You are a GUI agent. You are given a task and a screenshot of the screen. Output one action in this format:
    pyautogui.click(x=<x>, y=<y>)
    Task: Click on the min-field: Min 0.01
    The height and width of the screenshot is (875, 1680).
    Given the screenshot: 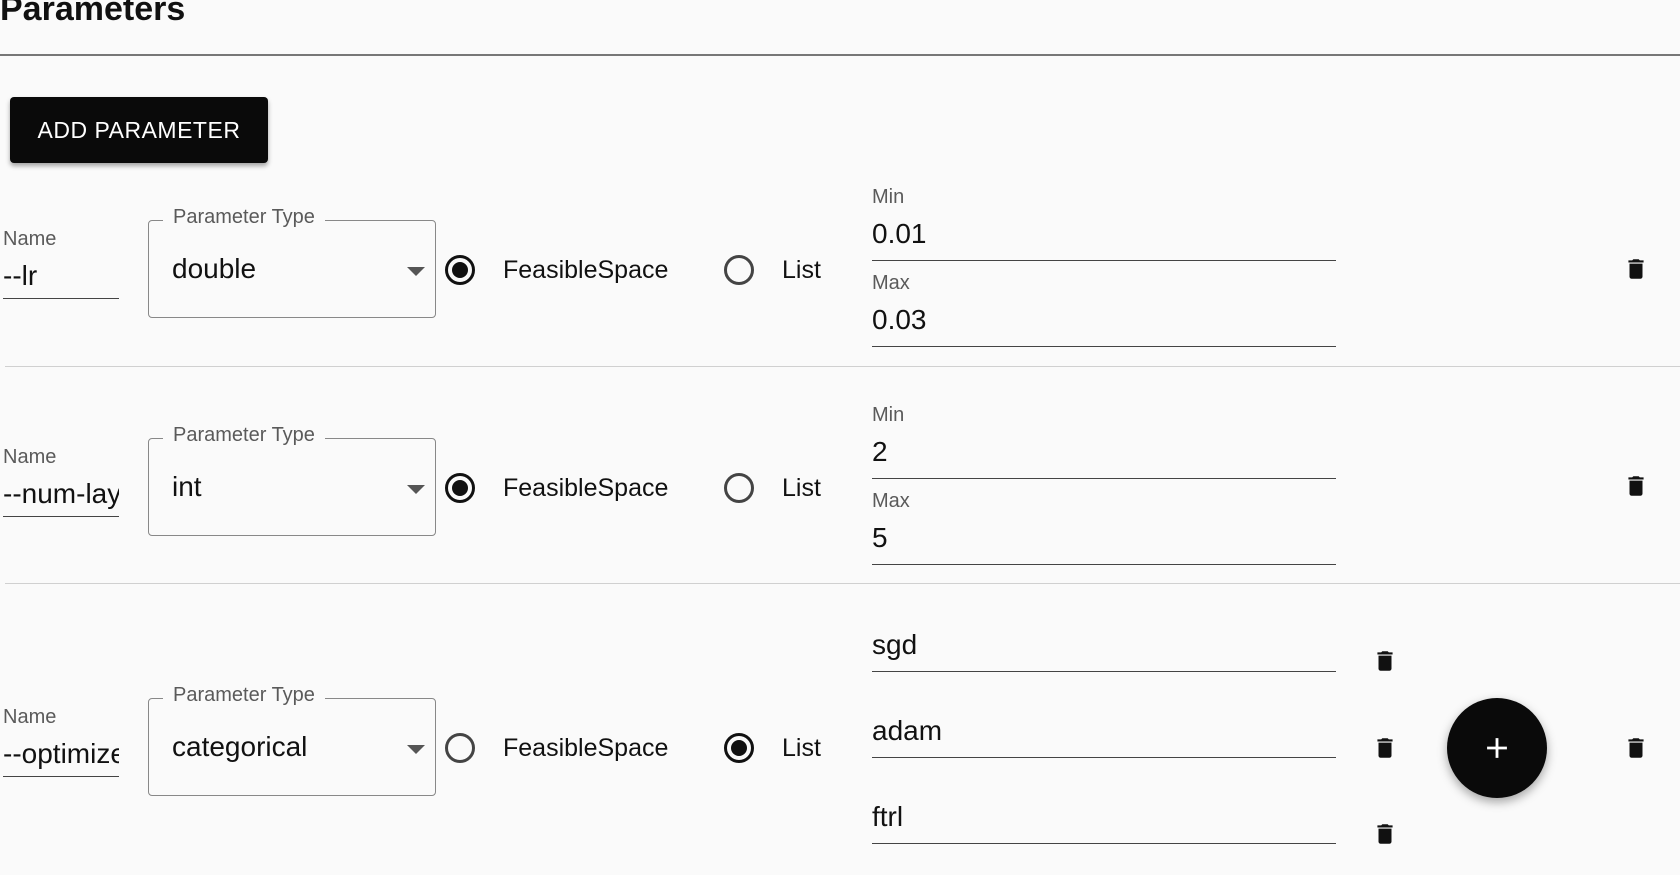 What is the action you would take?
    pyautogui.click(x=1104, y=223)
    